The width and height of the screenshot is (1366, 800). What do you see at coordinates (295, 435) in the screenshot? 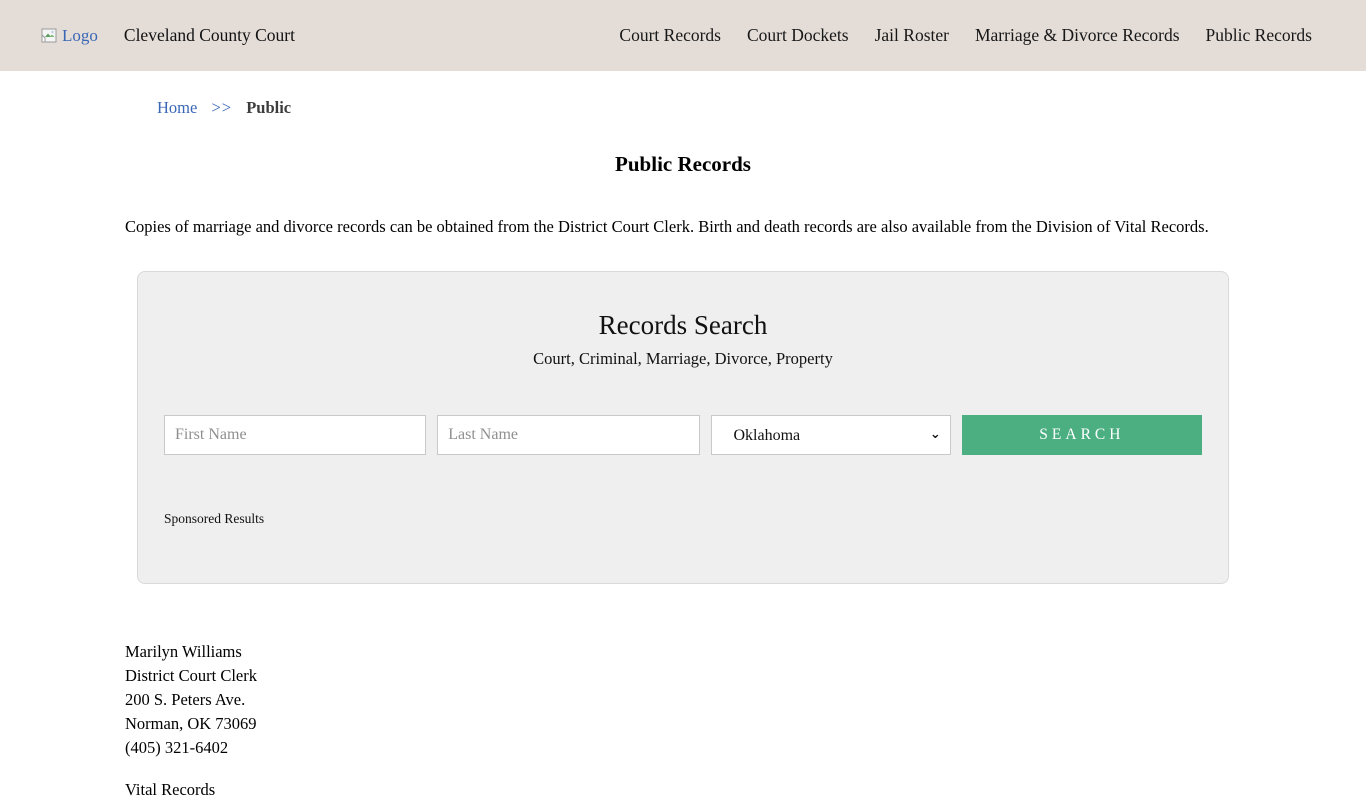
I see `first-name-input` at bounding box center [295, 435].